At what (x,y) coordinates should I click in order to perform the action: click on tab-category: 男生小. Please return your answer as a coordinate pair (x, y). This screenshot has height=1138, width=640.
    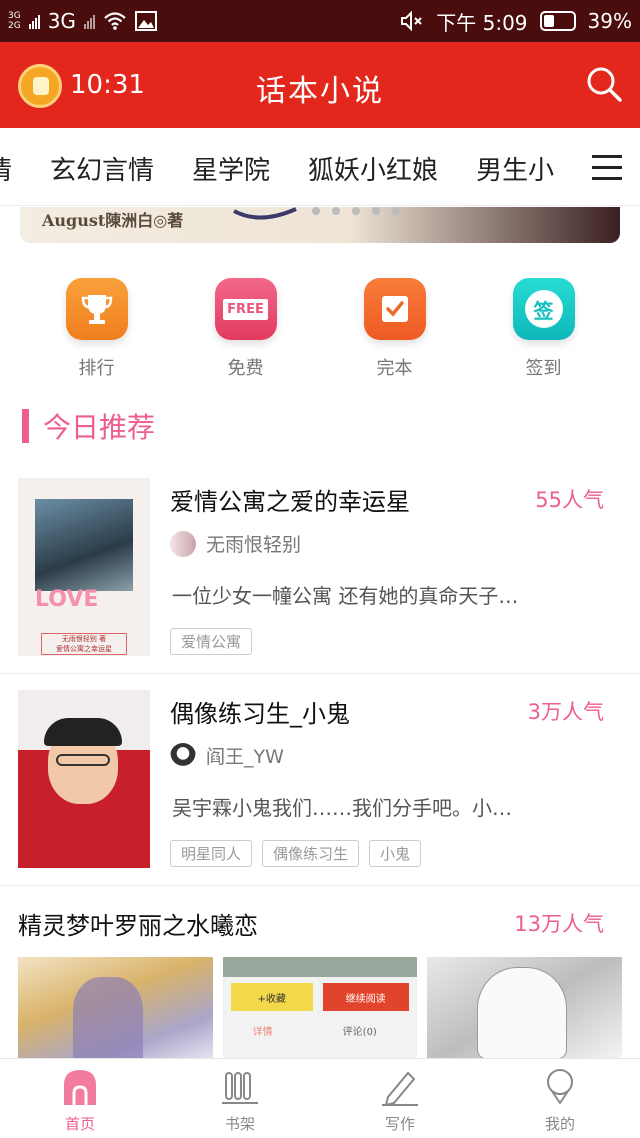
    Looking at the image, I should click on (515, 168).